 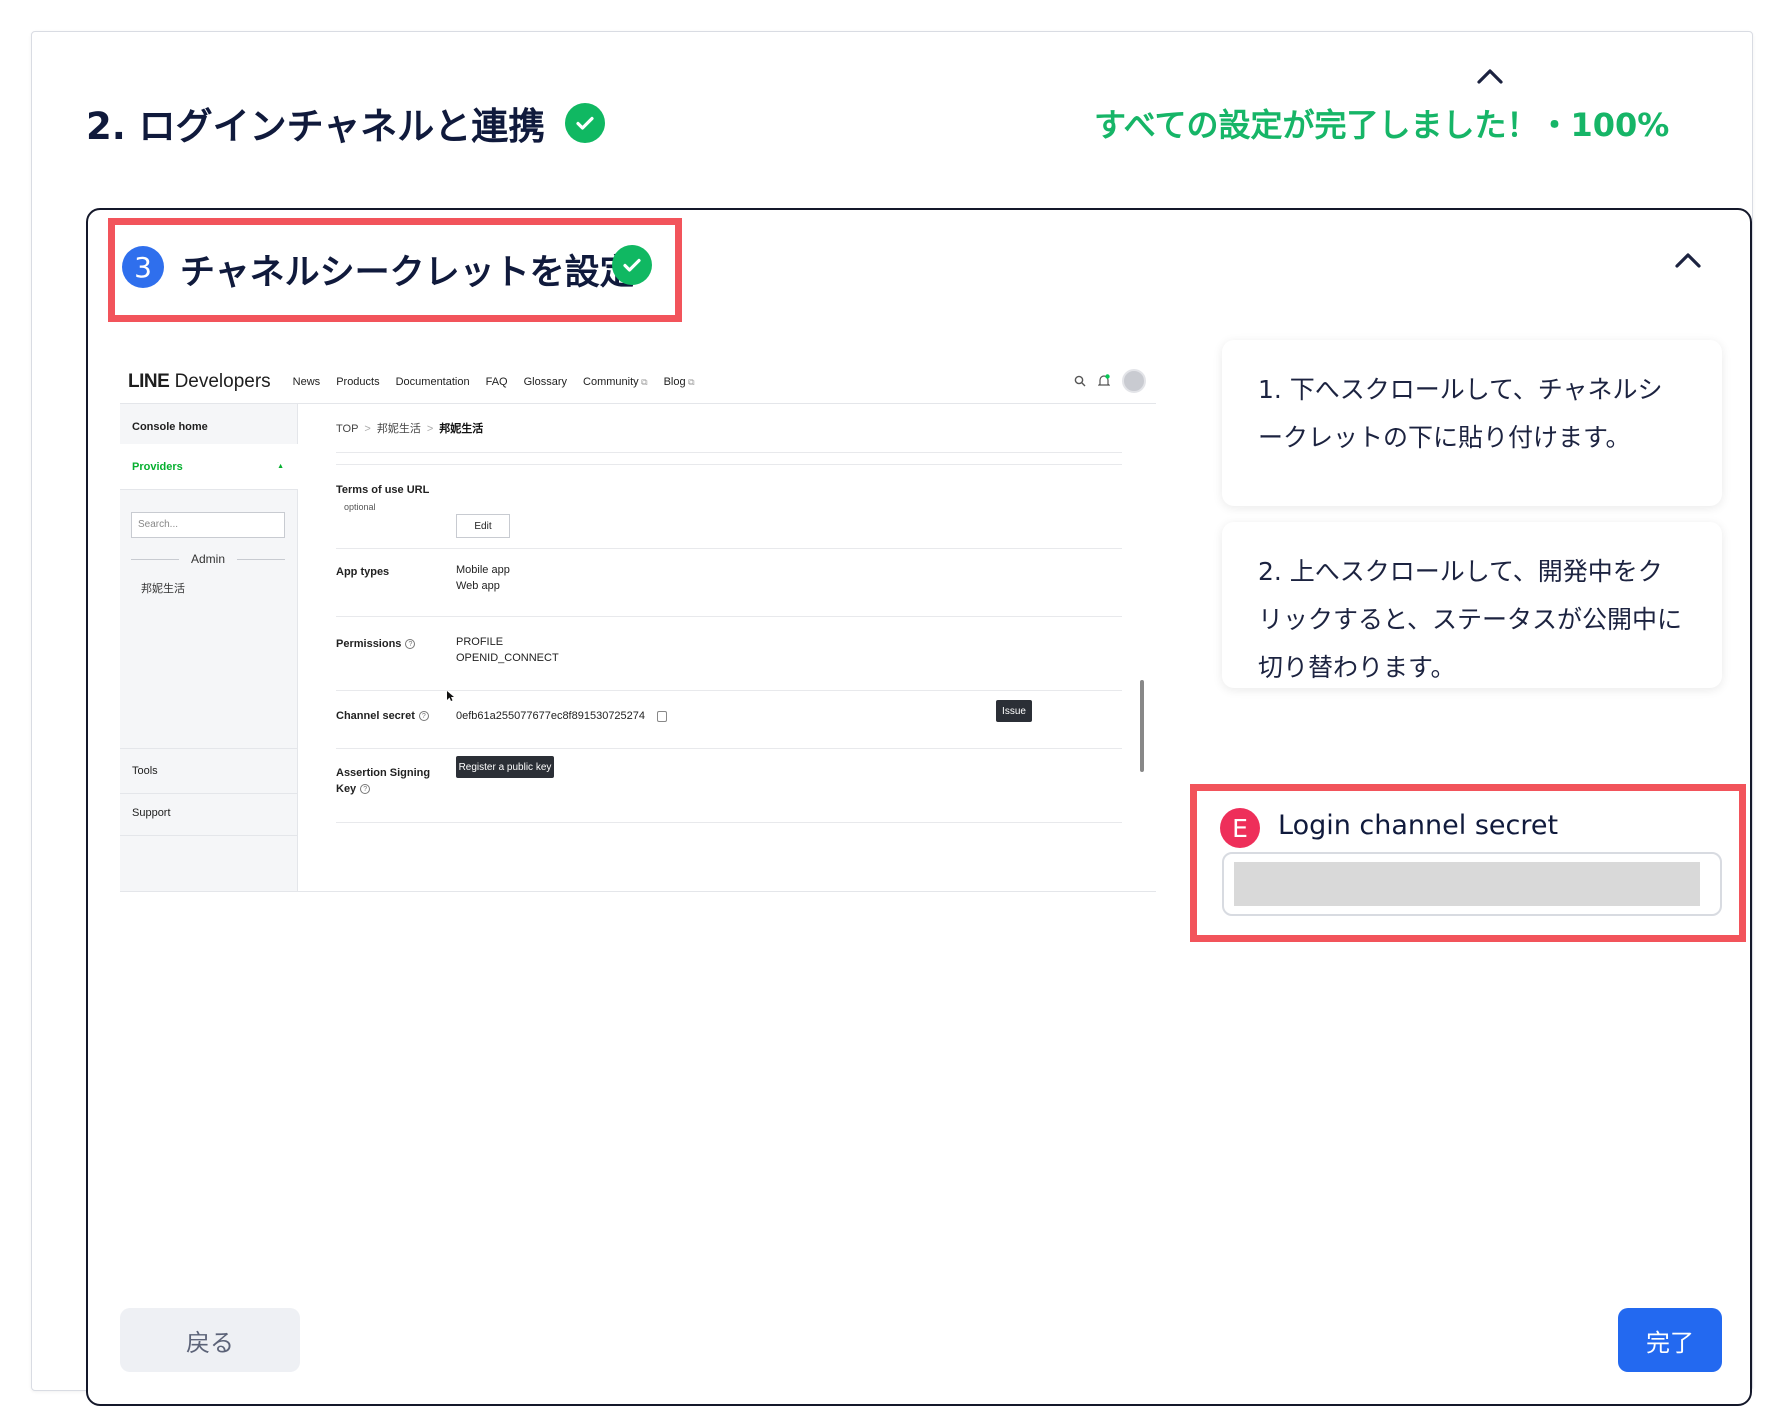 What do you see at coordinates (209, 467) in the screenshot?
I see `sidebar-providers: Providers ▲` at bounding box center [209, 467].